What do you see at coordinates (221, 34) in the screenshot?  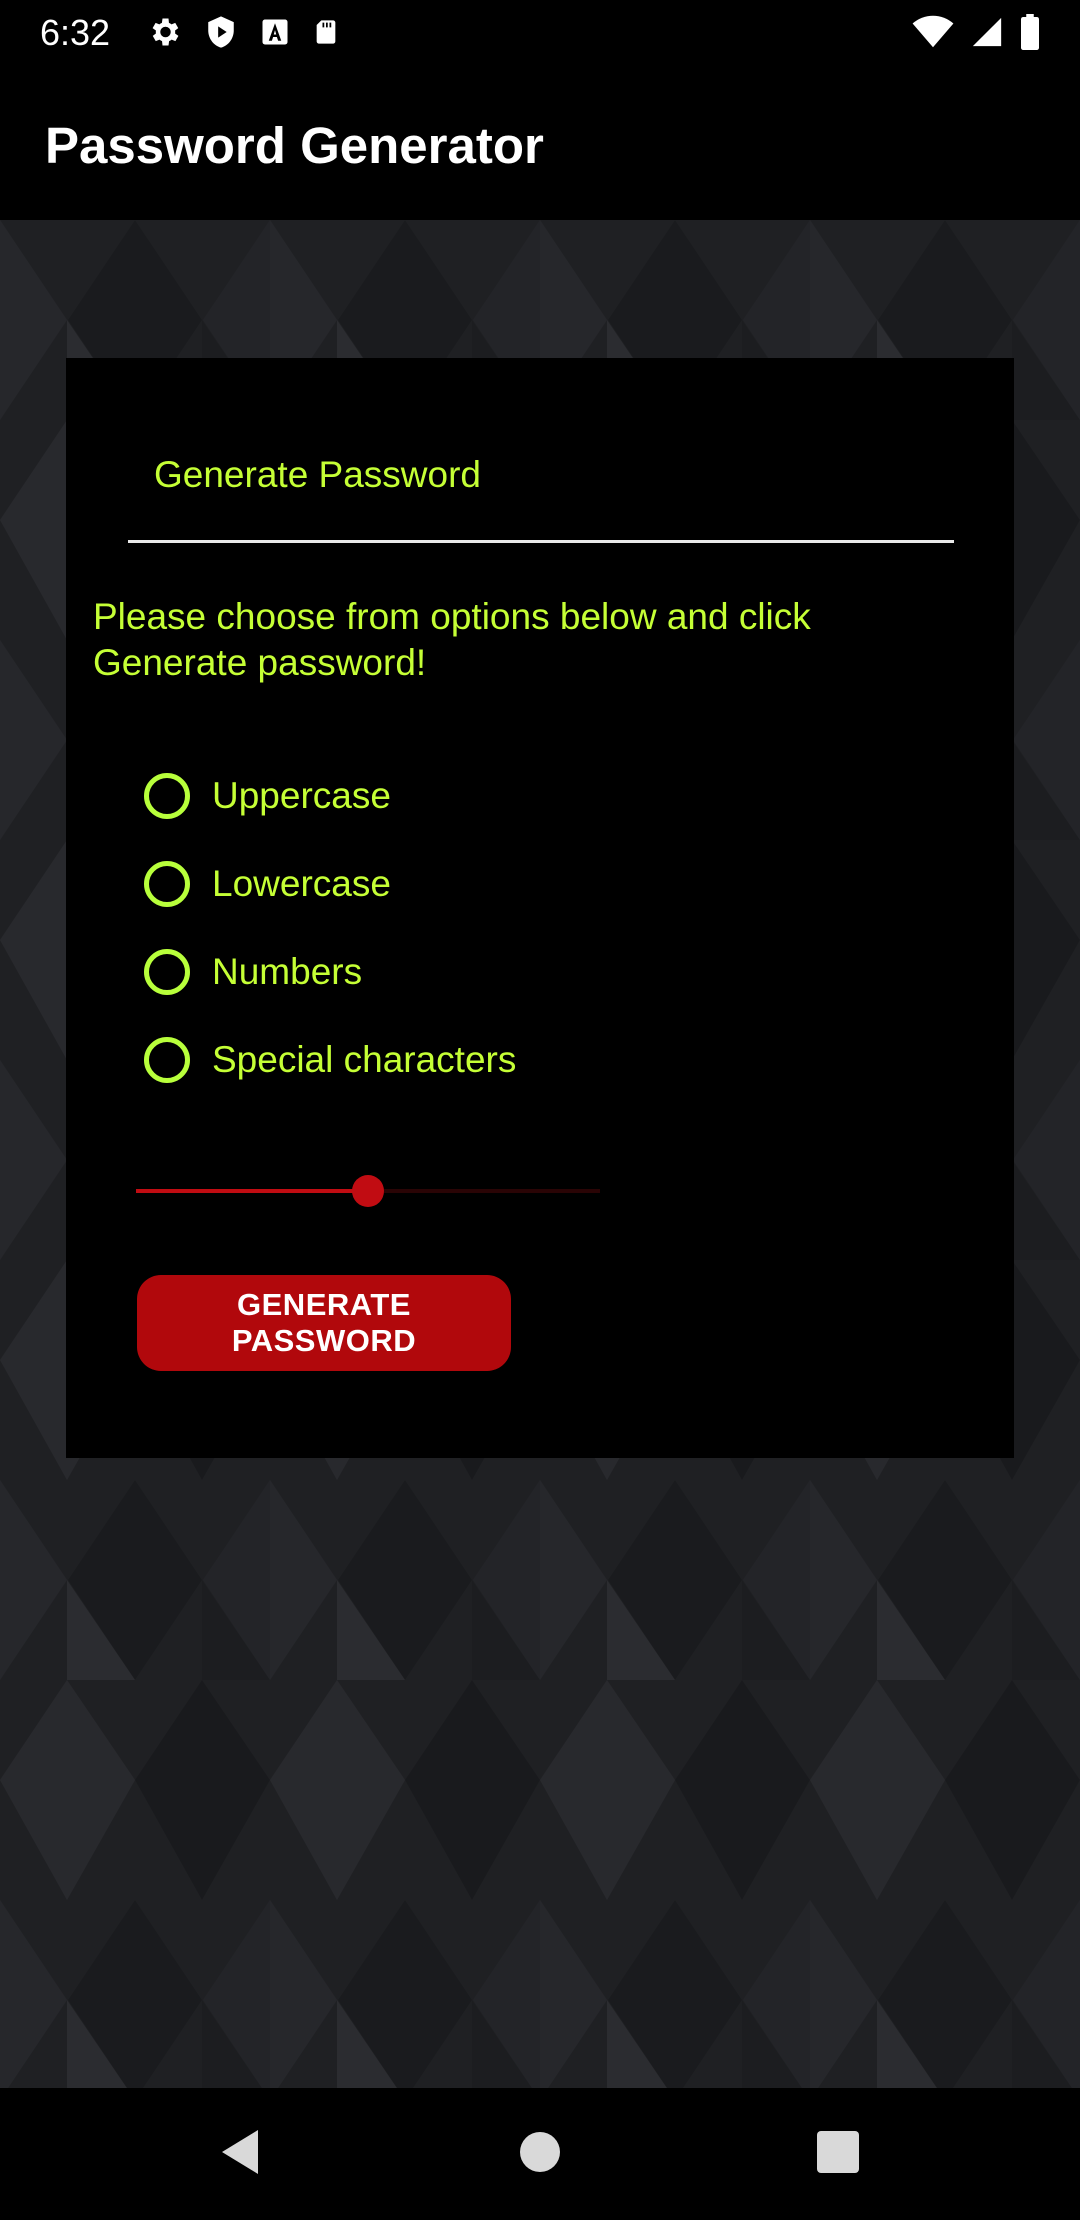 I see `shield-icon` at bounding box center [221, 34].